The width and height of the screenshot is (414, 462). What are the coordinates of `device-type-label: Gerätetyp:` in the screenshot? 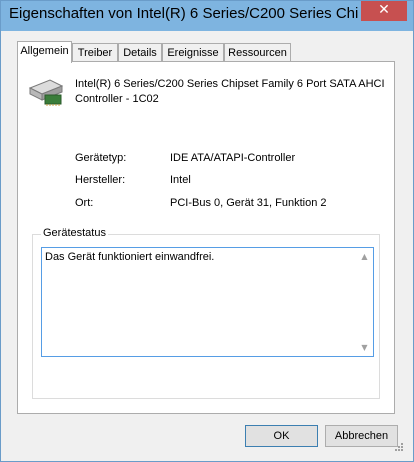 It's located at (101, 158).